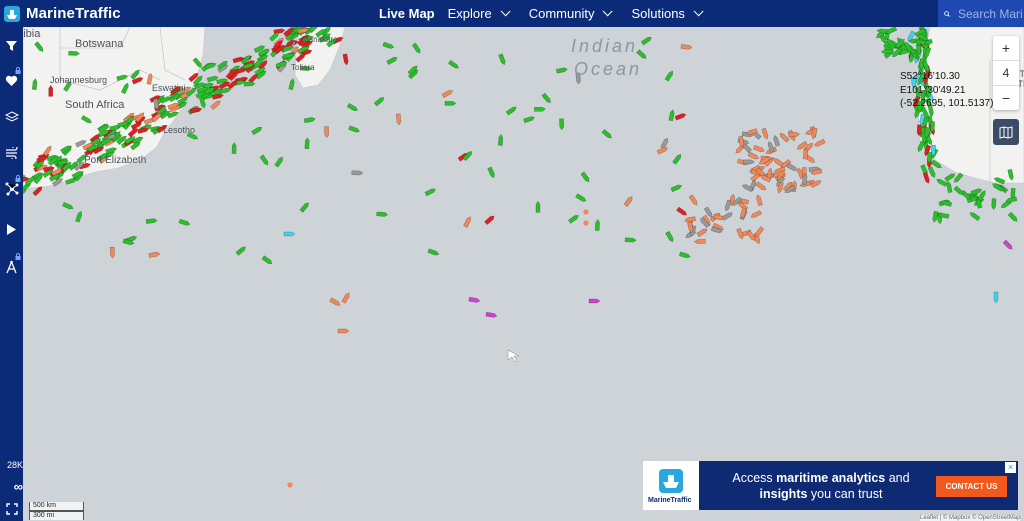 This screenshot has height=521, width=1024. I want to click on nav-explore: Explore, so click(479, 13).